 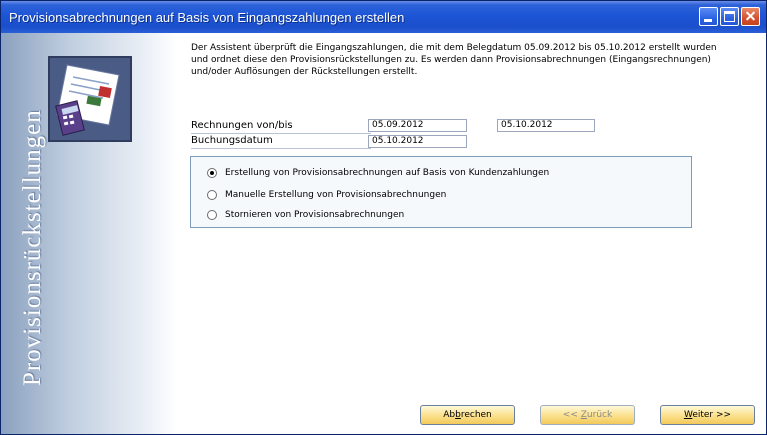 What do you see at coordinates (546, 125) in the screenshot?
I see `invoices-to-field: 05.10.2012` at bounding box center [546, 125].